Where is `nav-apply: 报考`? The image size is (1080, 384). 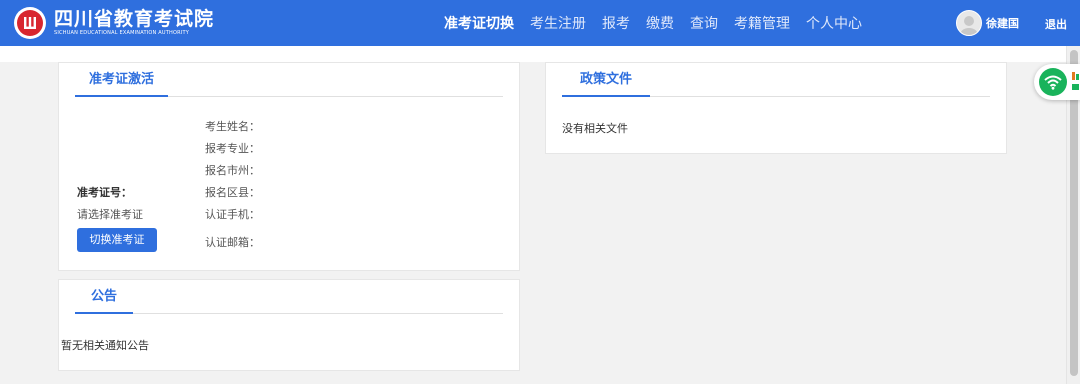
nav-apply: 报考 is located at coordinates (616, 23).